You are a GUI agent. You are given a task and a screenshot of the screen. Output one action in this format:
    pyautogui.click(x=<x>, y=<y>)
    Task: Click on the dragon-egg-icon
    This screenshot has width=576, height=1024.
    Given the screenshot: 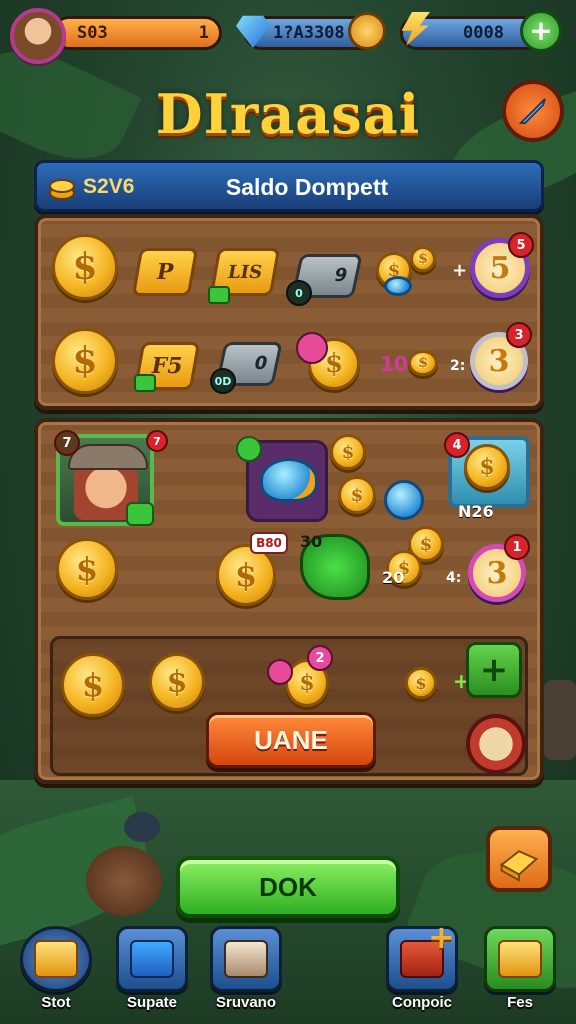 What is the action you would take?
    pyautogui.click(x=289, y=480)
    